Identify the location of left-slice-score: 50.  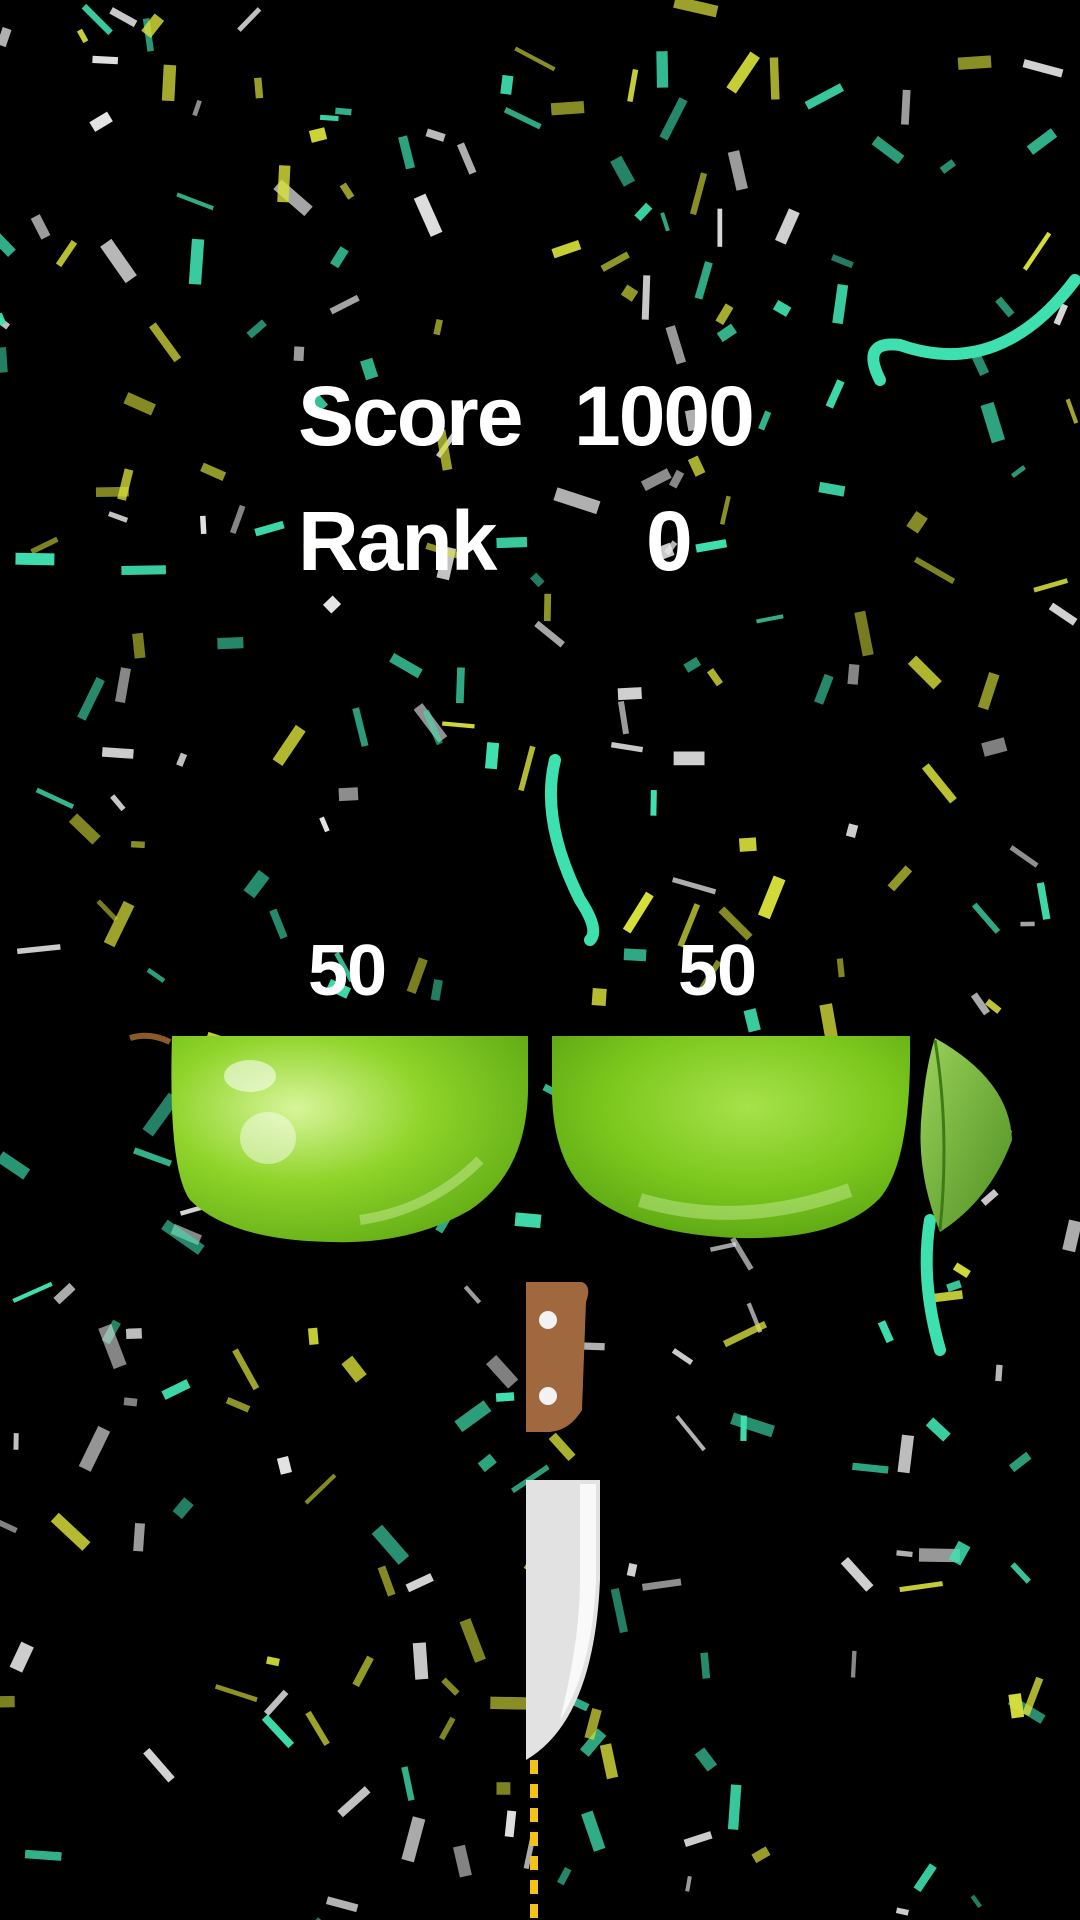
(347, 971).